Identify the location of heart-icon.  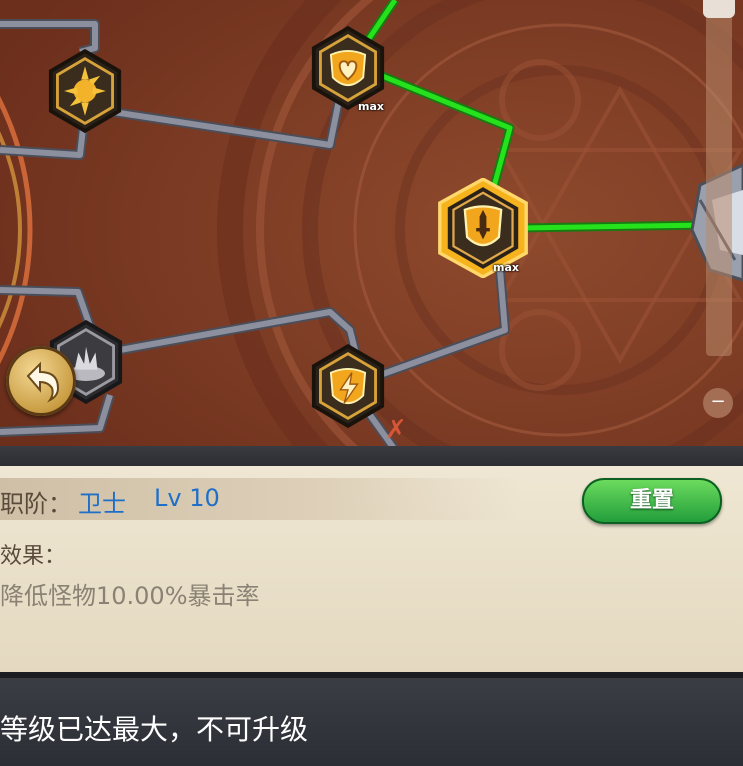
(348, 68).